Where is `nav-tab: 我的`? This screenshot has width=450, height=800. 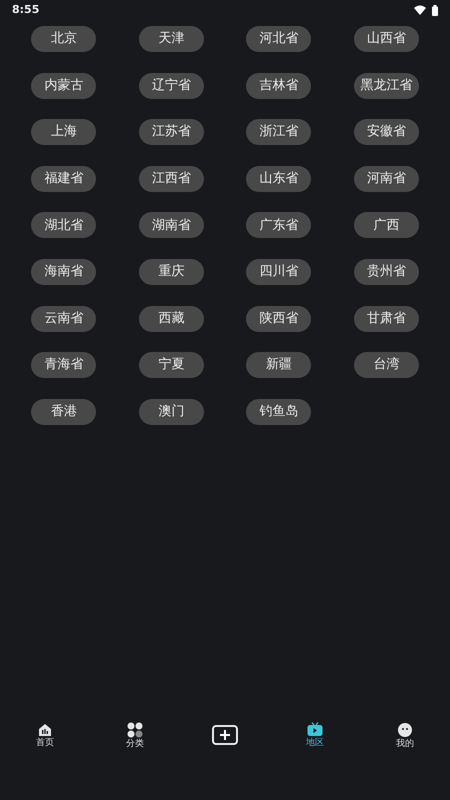 nav-tab: 我的 is located at coordinates (405, 735).